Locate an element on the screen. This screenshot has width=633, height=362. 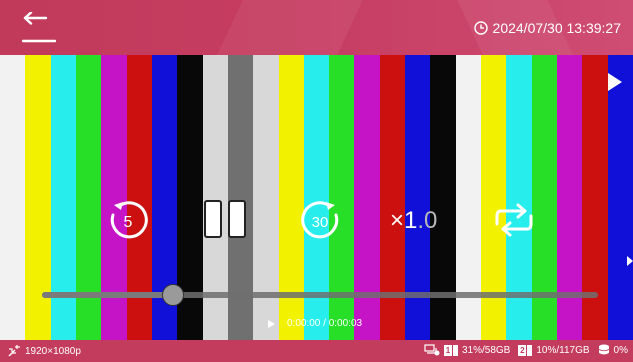
drive-2-icon: 2 is located at coordinates (525, 350).